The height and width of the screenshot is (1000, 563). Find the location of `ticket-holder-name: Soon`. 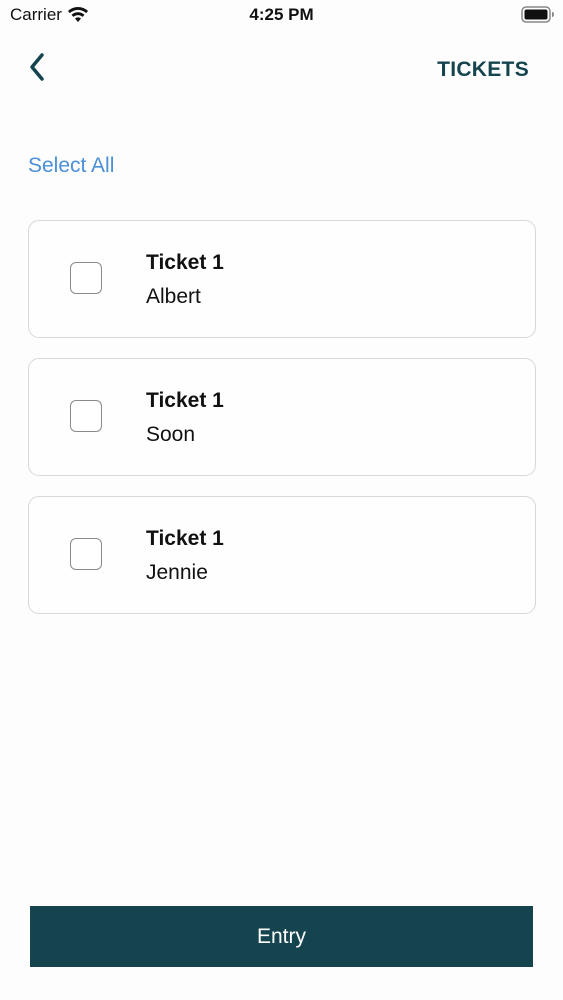

ticket-holder-name: Soon is located at coordinates (171, 434).